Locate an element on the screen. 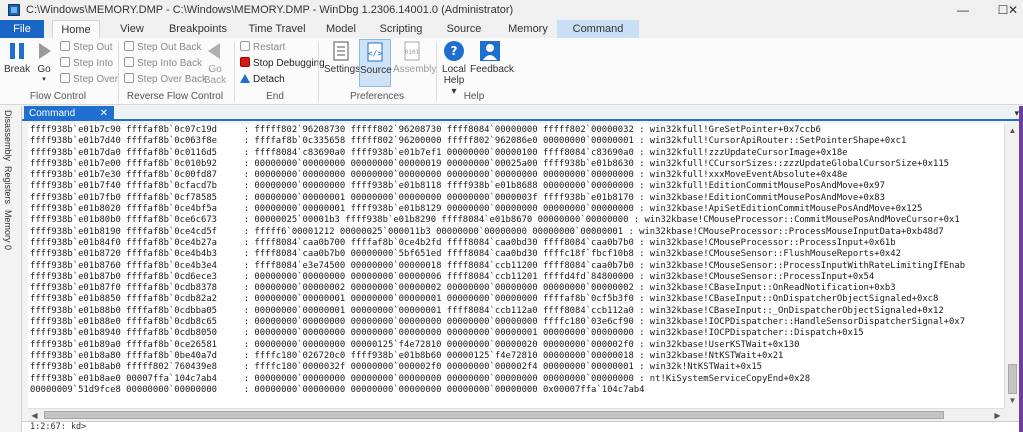 This screenshot has height=432, width=1023. step-over-back-button: Step Over Back is located at coordinates (165, 79).